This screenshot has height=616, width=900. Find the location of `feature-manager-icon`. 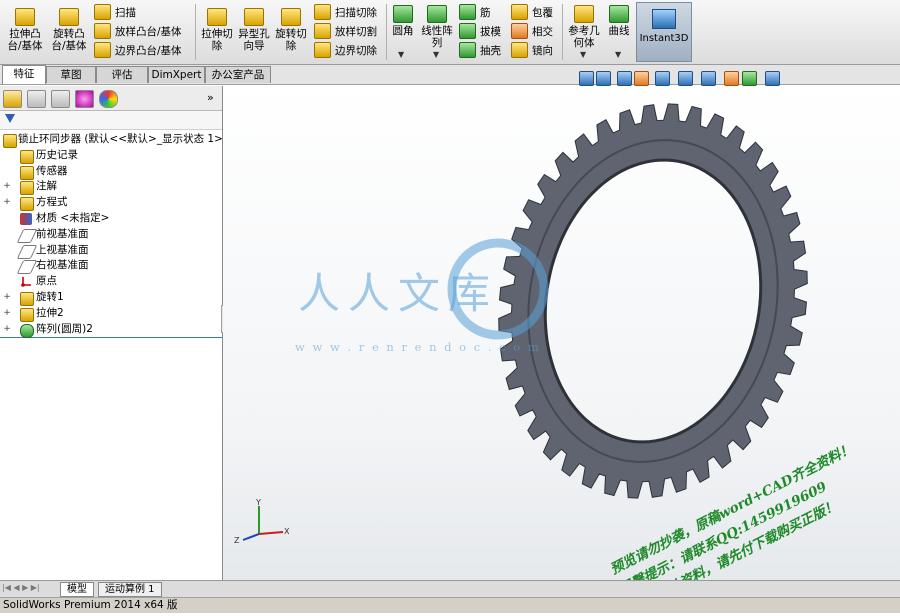

feature-manager-icon is located at coordinates (12, 99).